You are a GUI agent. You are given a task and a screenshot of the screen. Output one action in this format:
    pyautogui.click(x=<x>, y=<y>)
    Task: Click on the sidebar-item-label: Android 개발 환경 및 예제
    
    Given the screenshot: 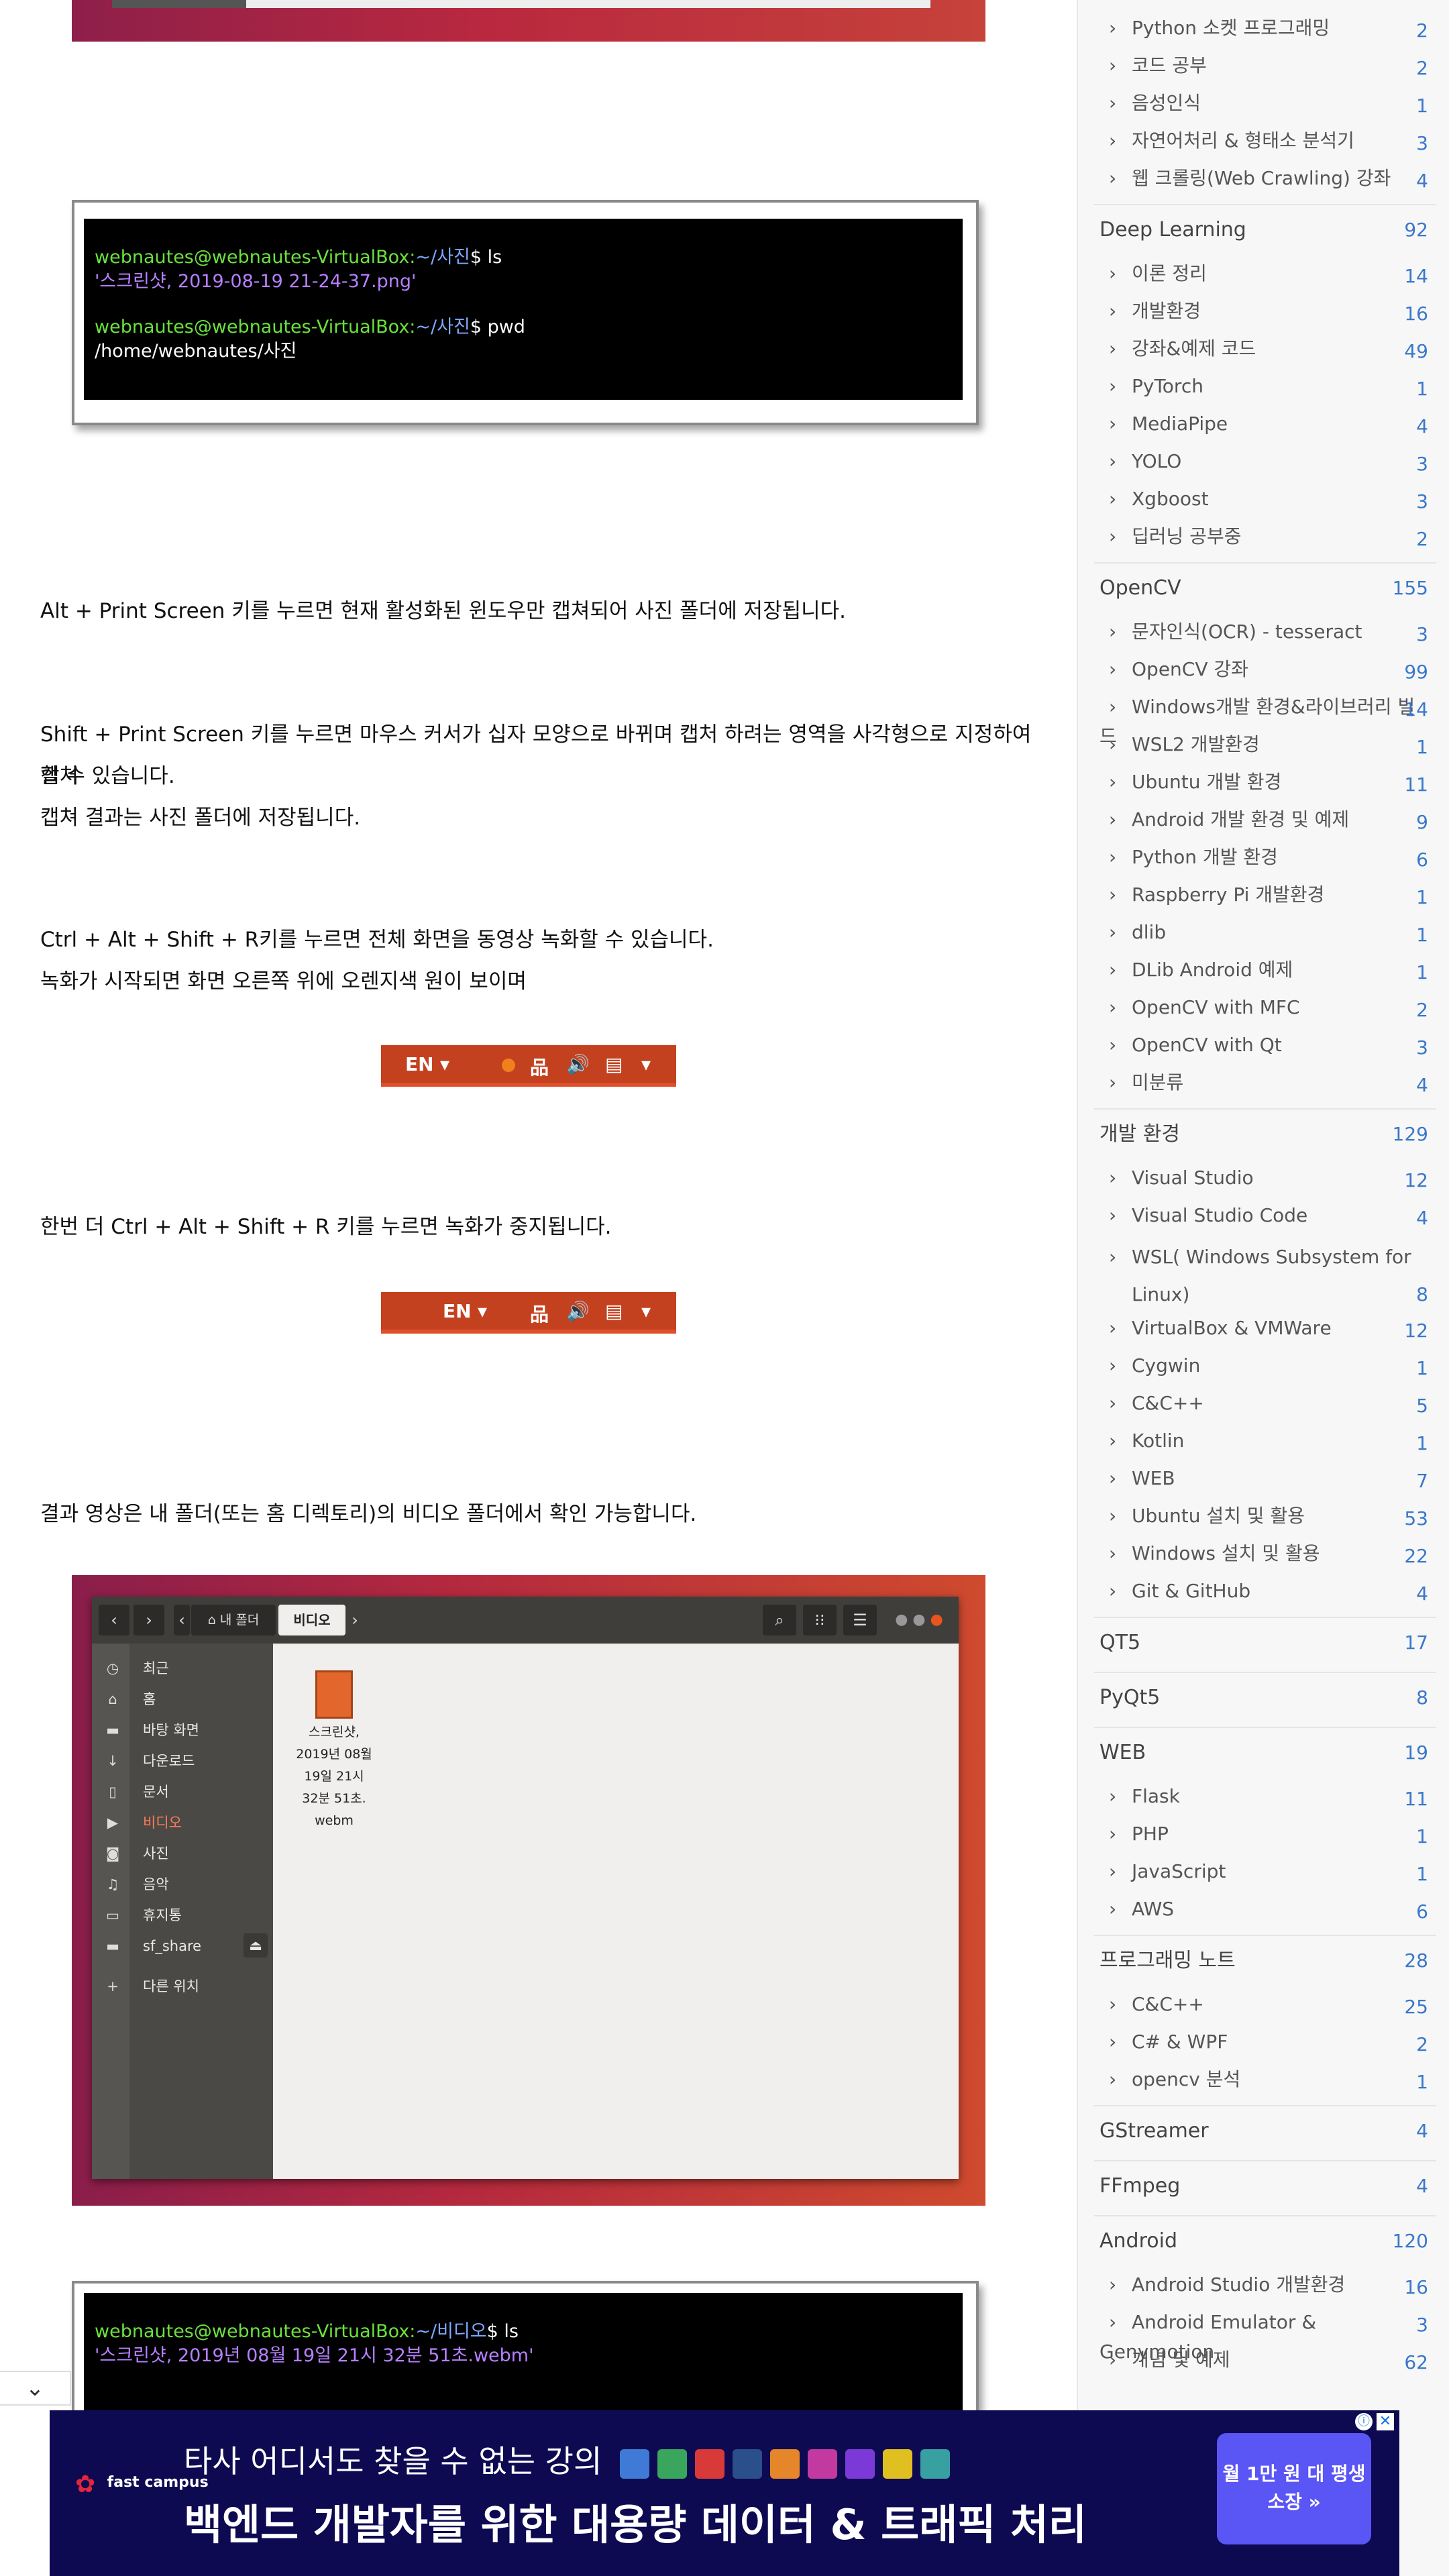 What is the action you would take?
    pyautogui.click(x=1241, y=819)
    